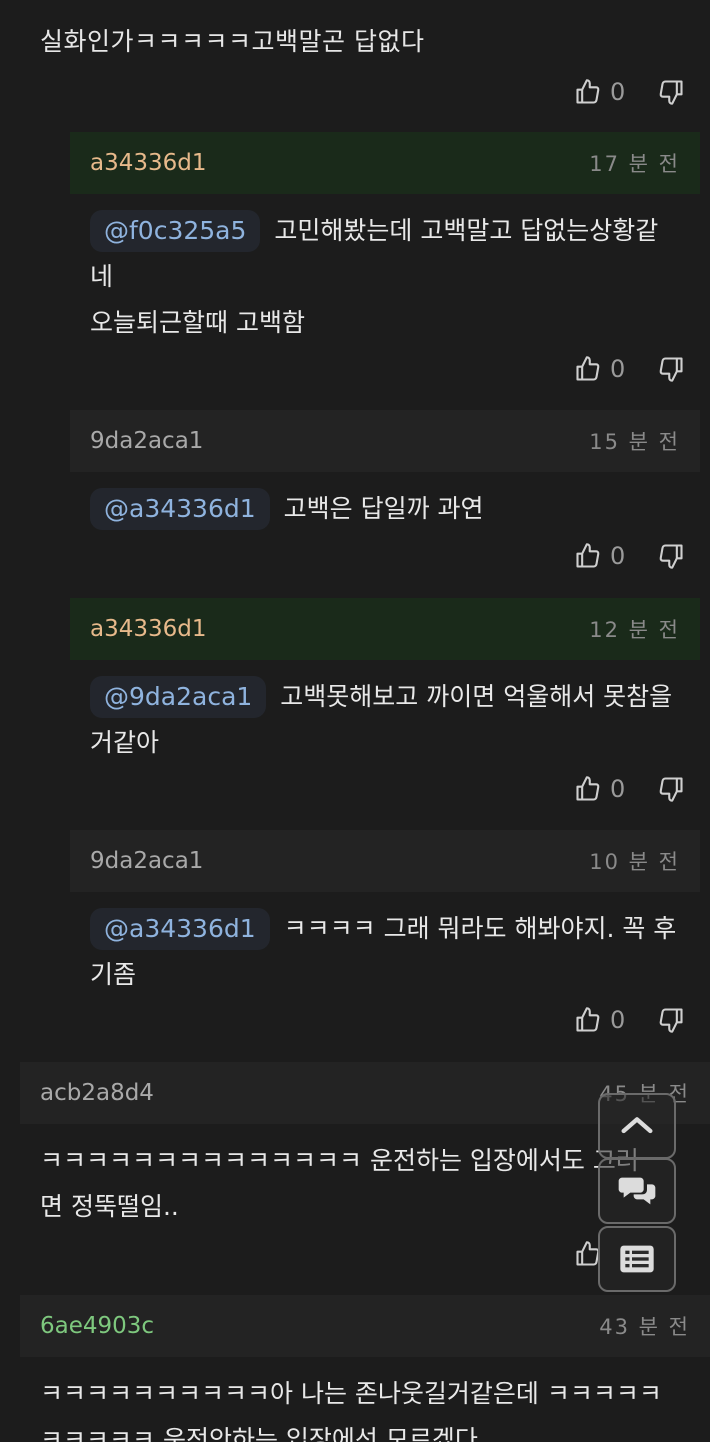 This screenshot has width=710, height=1442. What do you see at coordinates (113, 974) in the screenshot?
I see `reply-text: 기좀` at bounding box center [113, 974].